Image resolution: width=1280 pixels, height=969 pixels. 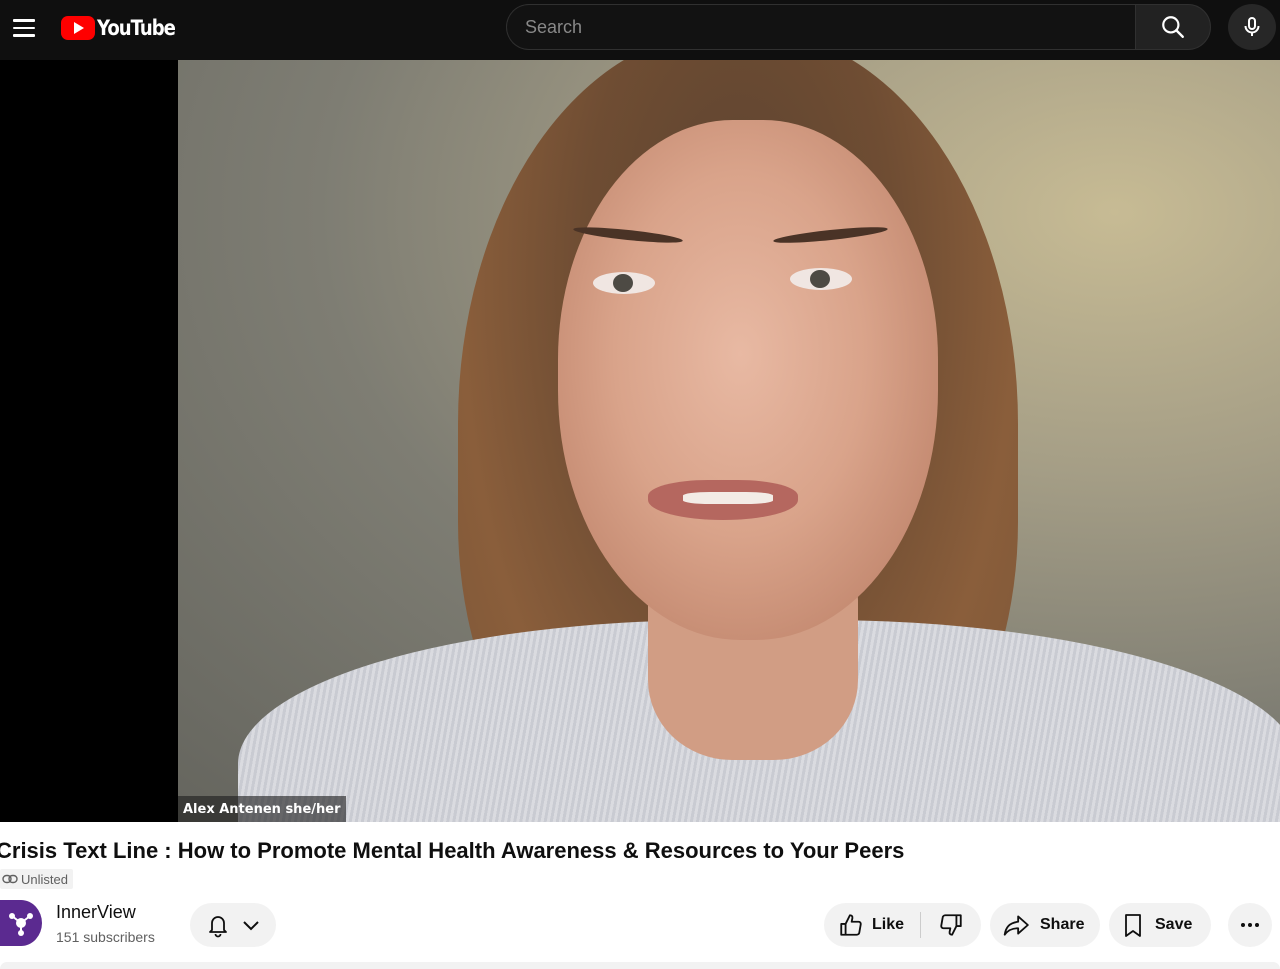 I want to click on link-icon, so click(x=10, y=879).